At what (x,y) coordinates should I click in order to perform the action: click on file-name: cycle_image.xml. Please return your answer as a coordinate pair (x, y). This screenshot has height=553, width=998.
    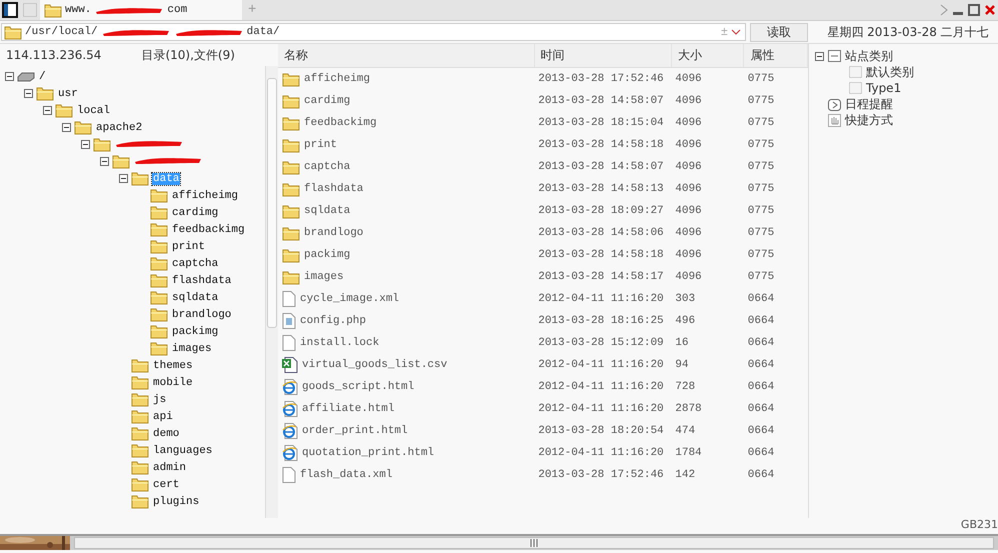
    Looking at the image, I should click on (350, 299).